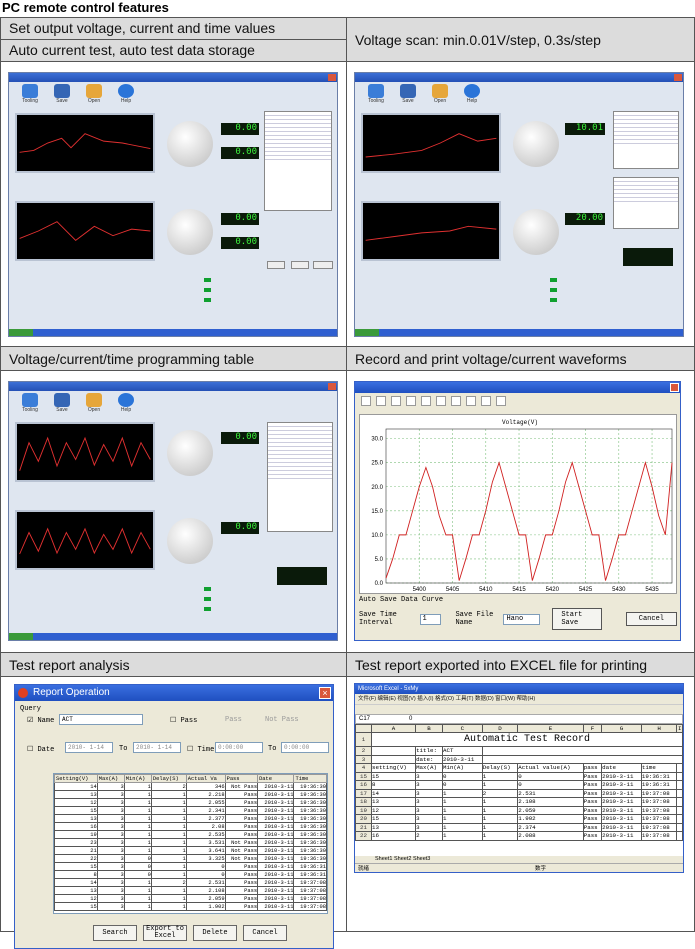 Image resolution: width=695 pixels, height=949 pixels. I want to click on run-button, so click(276, 265).